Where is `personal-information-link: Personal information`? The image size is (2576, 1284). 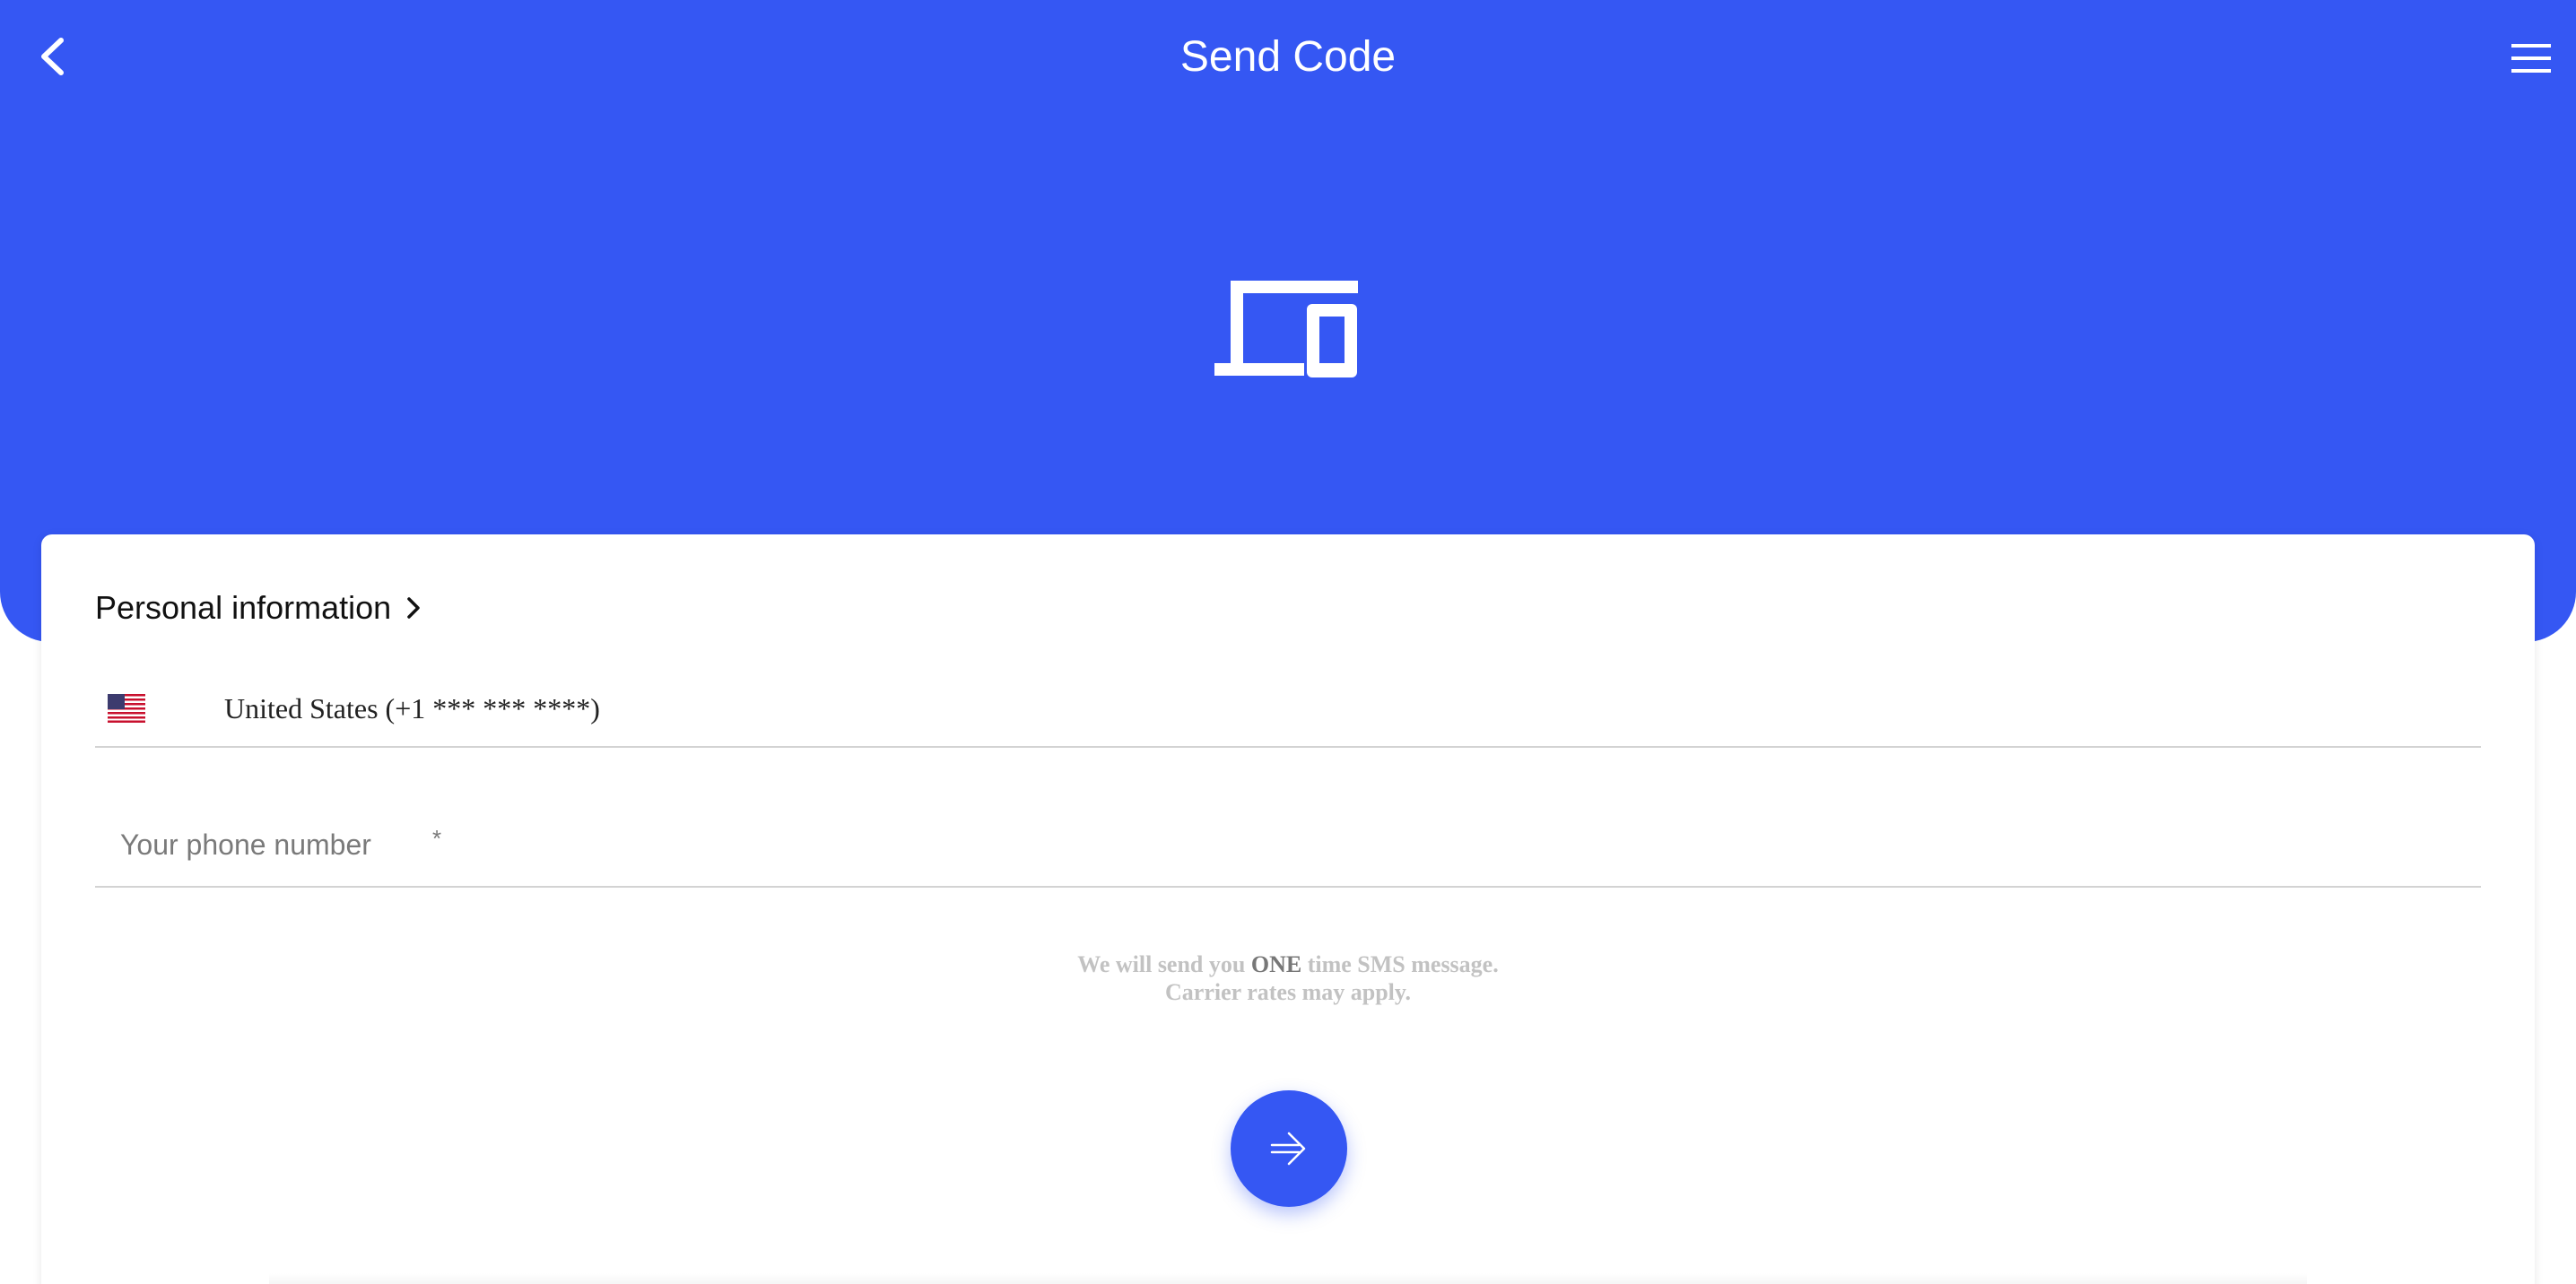 personal-information-link: Personal information is located at coordinates (258, 608).